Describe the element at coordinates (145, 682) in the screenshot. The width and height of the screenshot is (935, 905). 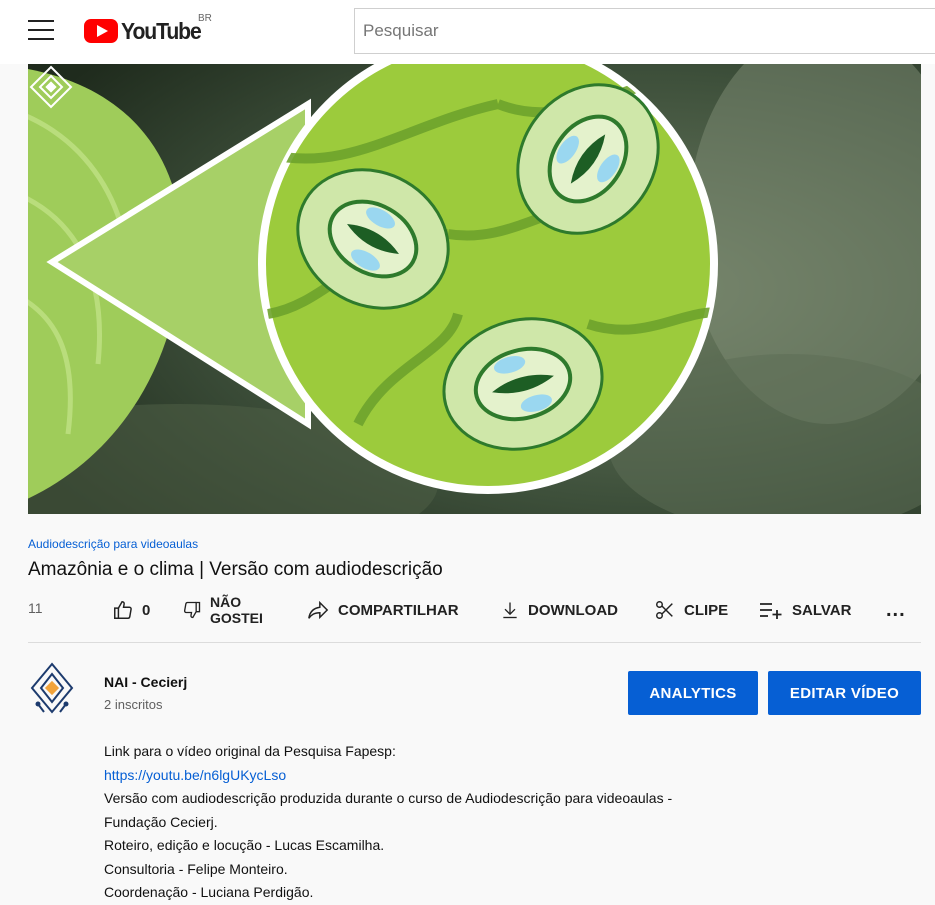
I see `channel-name: NAI - Cecierj` at that location.